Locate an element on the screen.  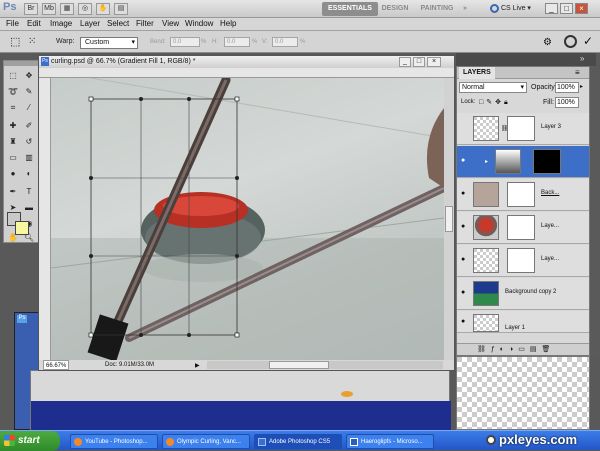
reference-point-icon: ⁙ is located at coordinates (35, 42).